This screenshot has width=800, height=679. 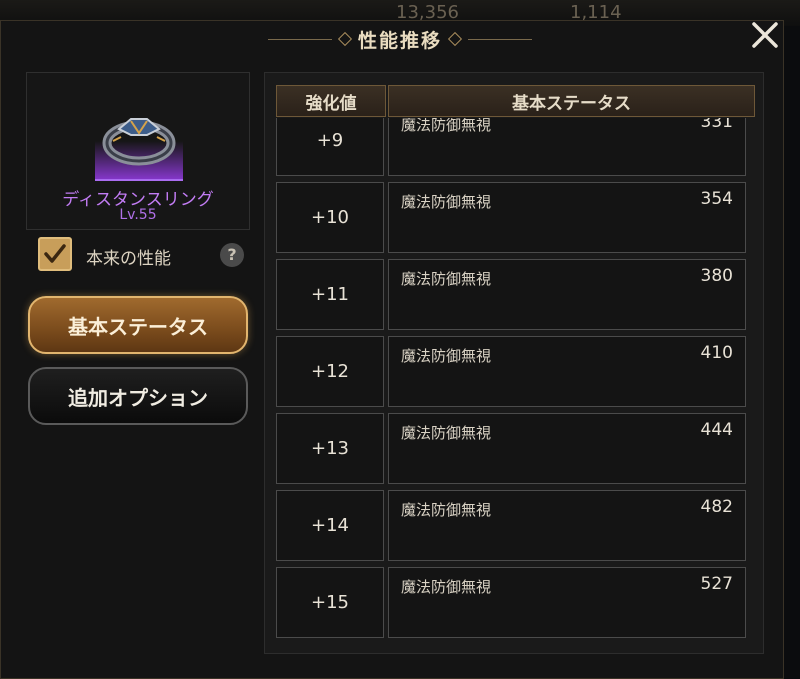 What do you see at coordinates (571, 101) in the screenshot?
I see `table-header-stat: 基本ステータス` at bounding box center [571, 101].